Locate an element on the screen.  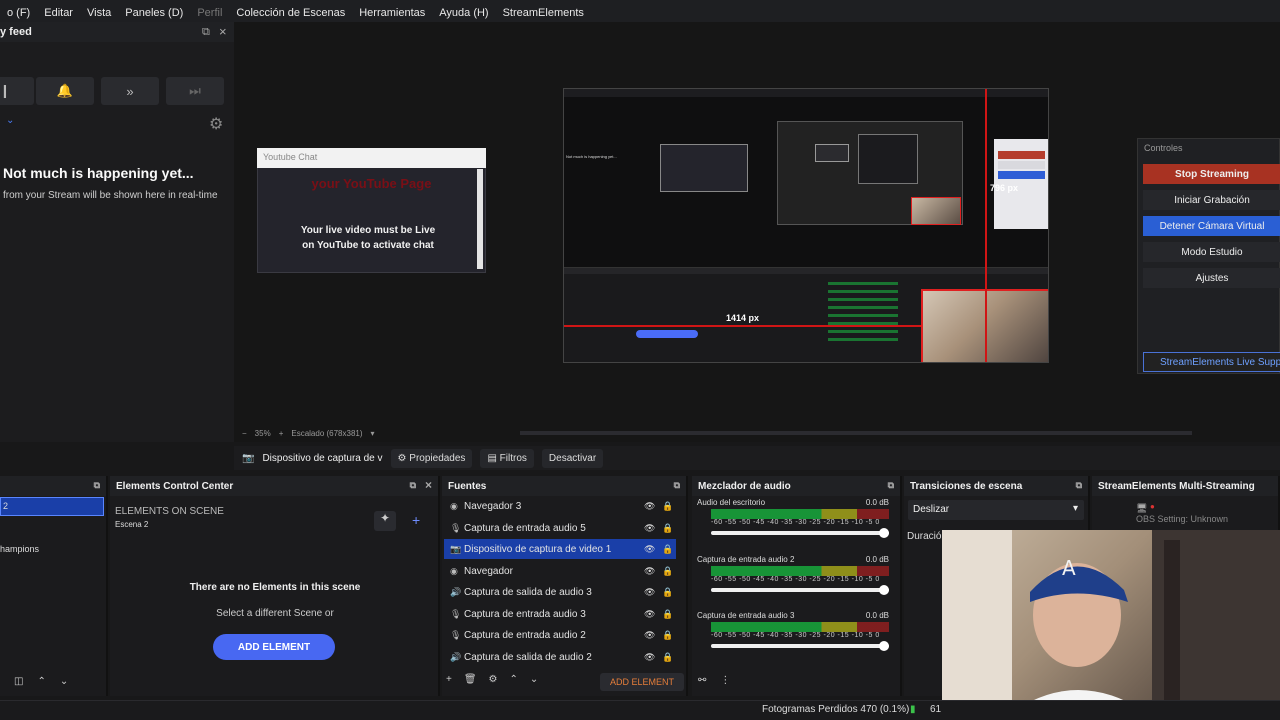
source-item: 🔊 Captura de salida de audio 2 👁 🔒 is located at coordinates (560, 657).